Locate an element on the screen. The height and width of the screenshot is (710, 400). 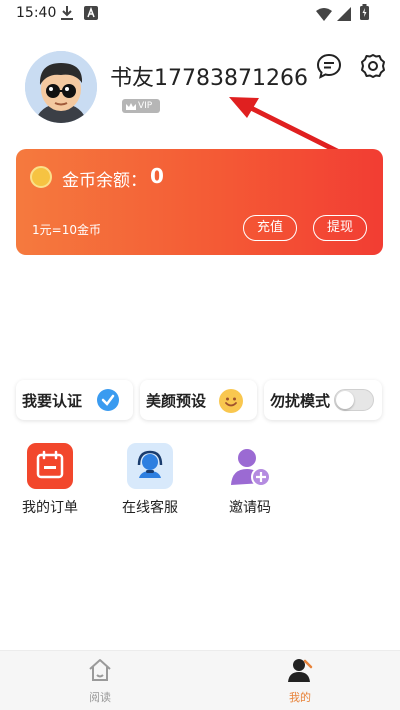
do-not-disturb-label: 勿扰模式 is located at coordinates (300, 400).